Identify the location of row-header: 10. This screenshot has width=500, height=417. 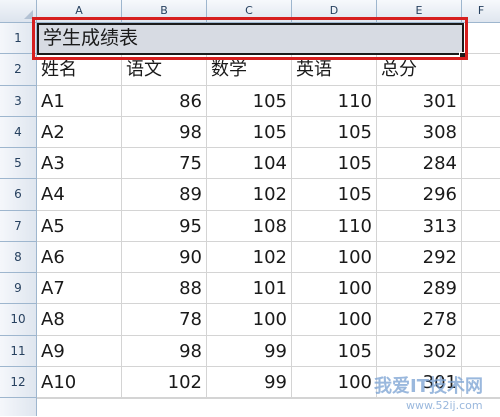
(18, 320).